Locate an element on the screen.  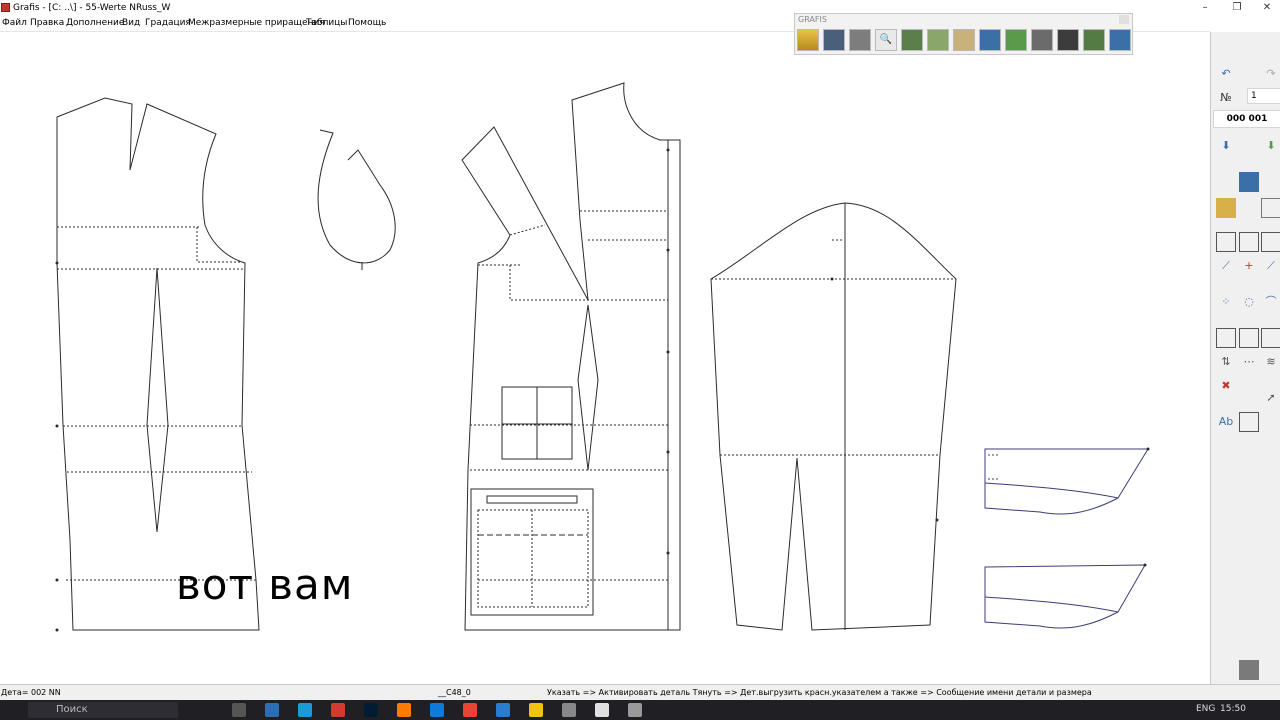
segment-tool-icon: ⟋ is located at coordinates (1270, 266).